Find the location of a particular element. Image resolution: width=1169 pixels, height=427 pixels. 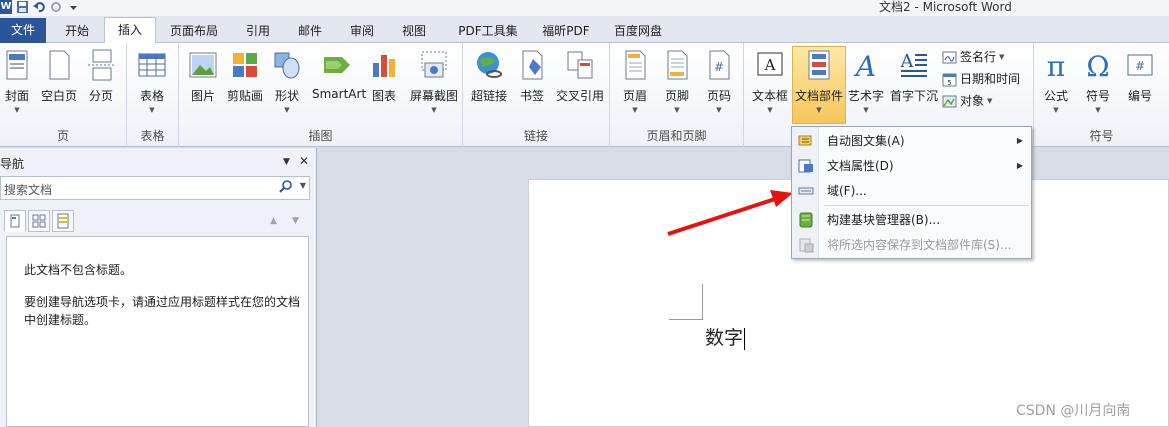

clip-art-icon is located at coordinates (245, 65).